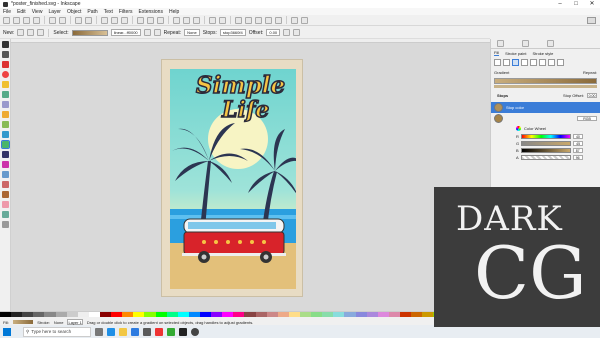 This screenshot has height=338, width=600. I want to click on app-icon-green, so click(171, 331).